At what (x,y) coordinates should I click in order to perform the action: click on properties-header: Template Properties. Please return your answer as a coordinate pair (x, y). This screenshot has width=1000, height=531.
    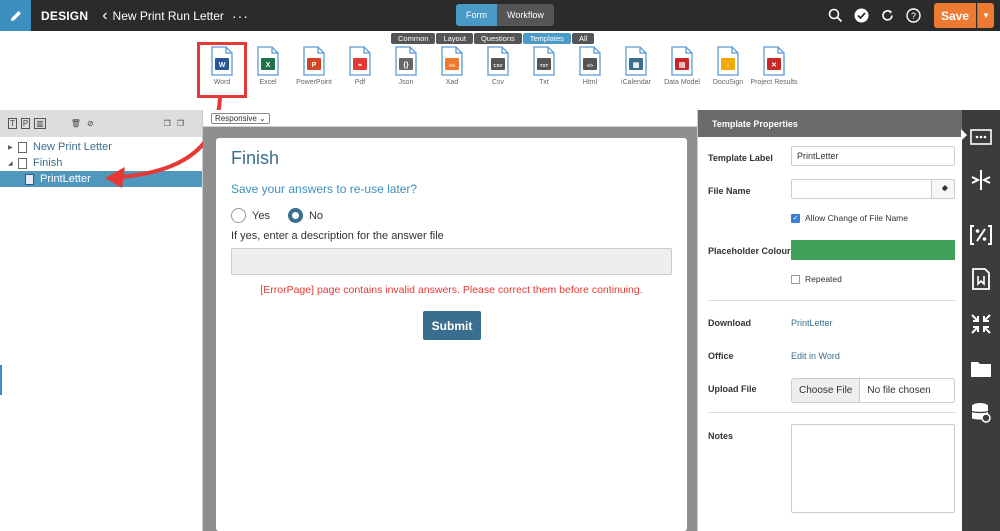
    Looking at the image, I should click on (830, 123).